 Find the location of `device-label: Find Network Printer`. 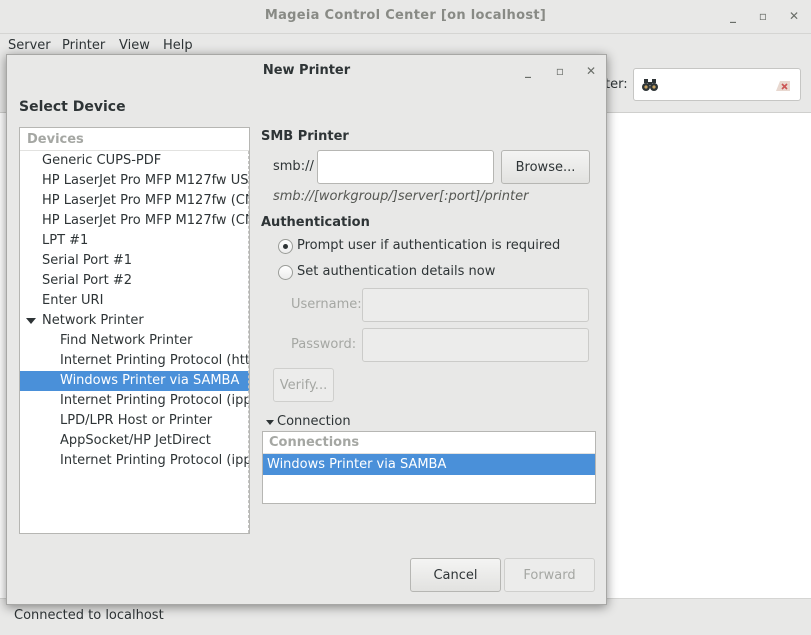

device-label: Find Network Printer is located at coordinates (126, 340).